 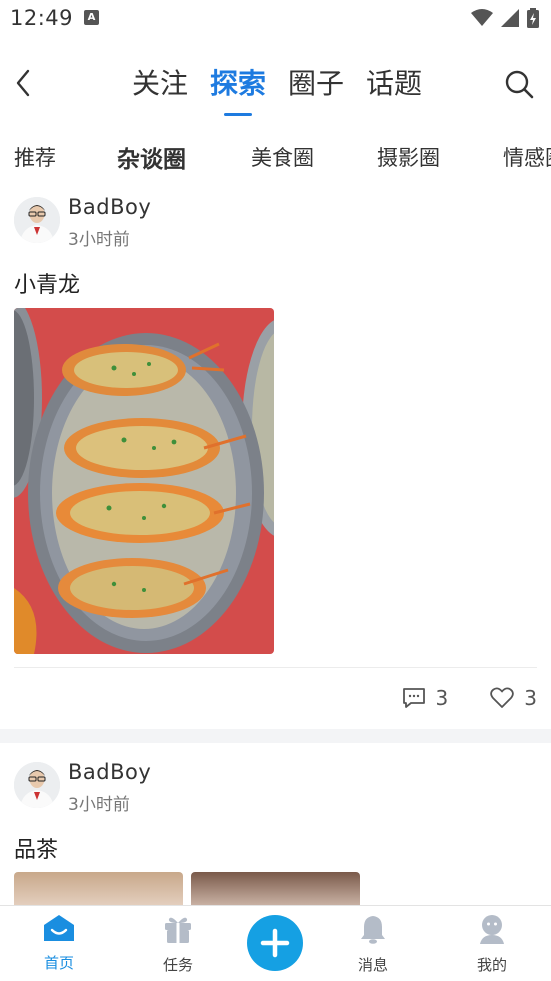 I want to click on nav-home: 首页, so click(x=59, y=943).